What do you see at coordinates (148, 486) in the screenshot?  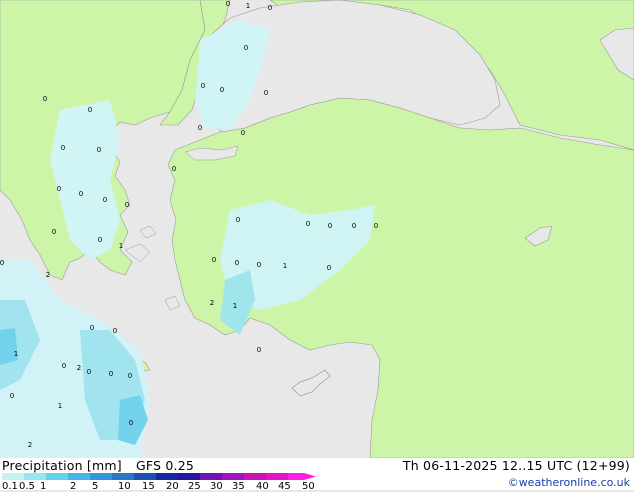 I see `legend-tick-label: 15` at bounding box center [148, 486].